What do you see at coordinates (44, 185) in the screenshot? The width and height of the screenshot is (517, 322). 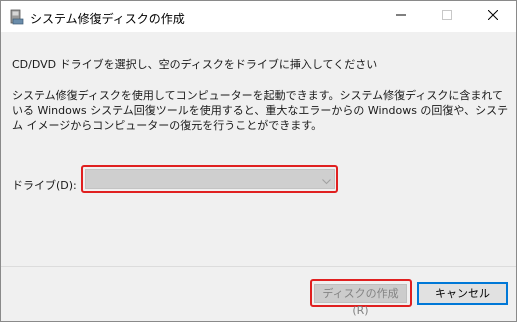 I see `drive-label: ドライブ(D):` at bounding box center [44, 185].